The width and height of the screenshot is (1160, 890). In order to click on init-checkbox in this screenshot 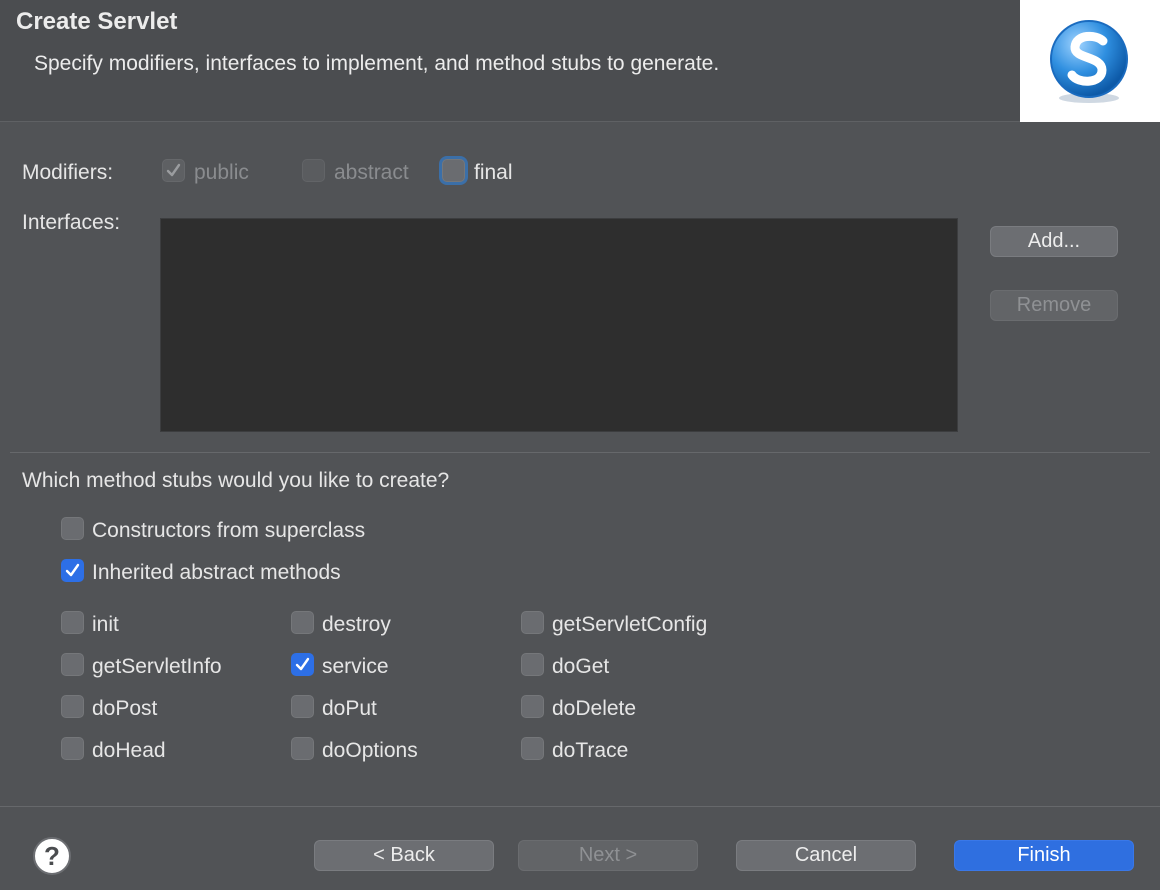, I will do `click(72, 622)`.